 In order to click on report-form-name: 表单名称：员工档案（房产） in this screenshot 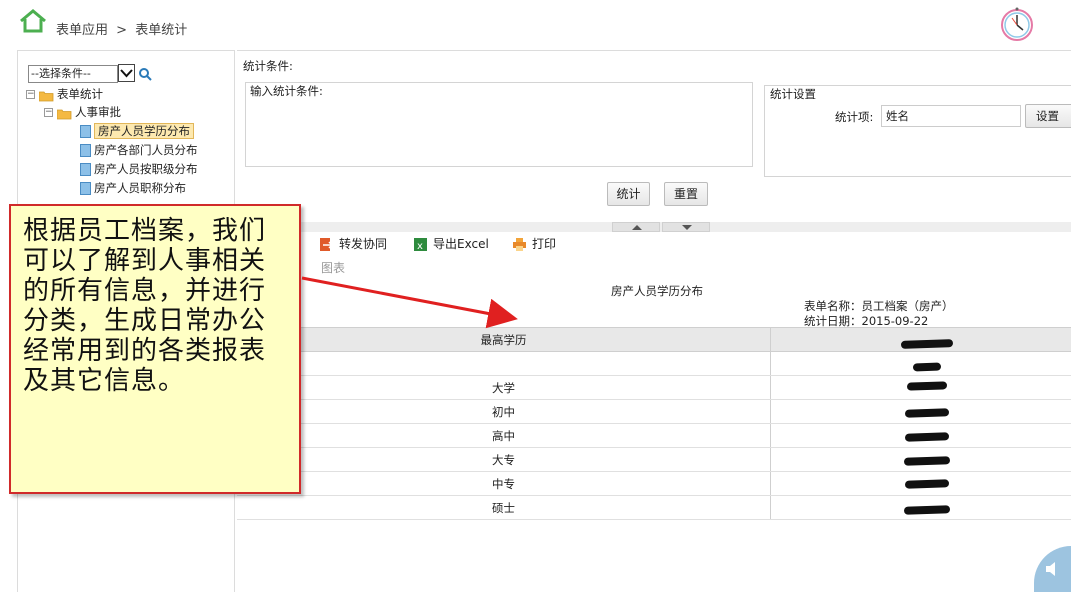, I will do `click(879, 306)`.